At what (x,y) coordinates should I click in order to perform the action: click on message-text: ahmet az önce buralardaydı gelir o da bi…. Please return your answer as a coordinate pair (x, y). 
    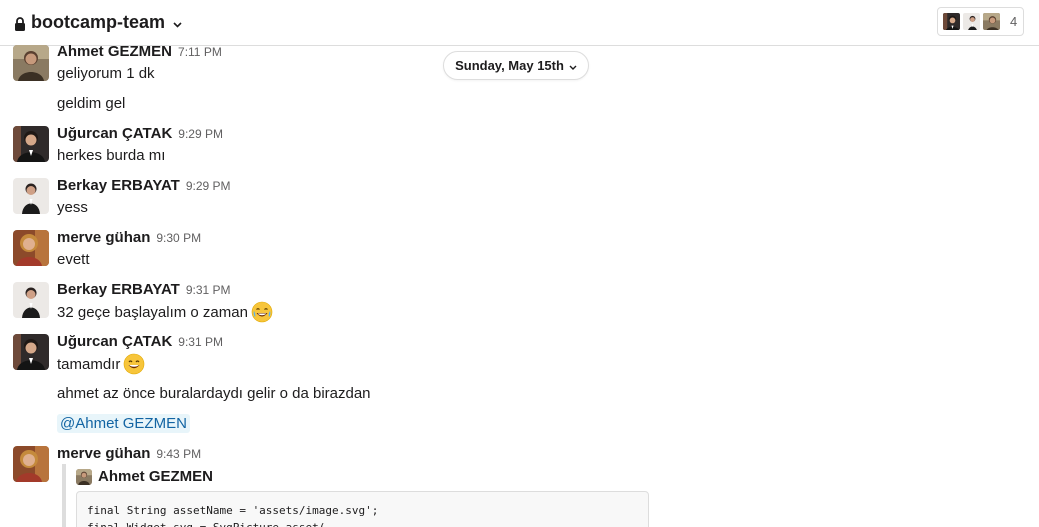
    Looking at the image, I should click on (214, 393).